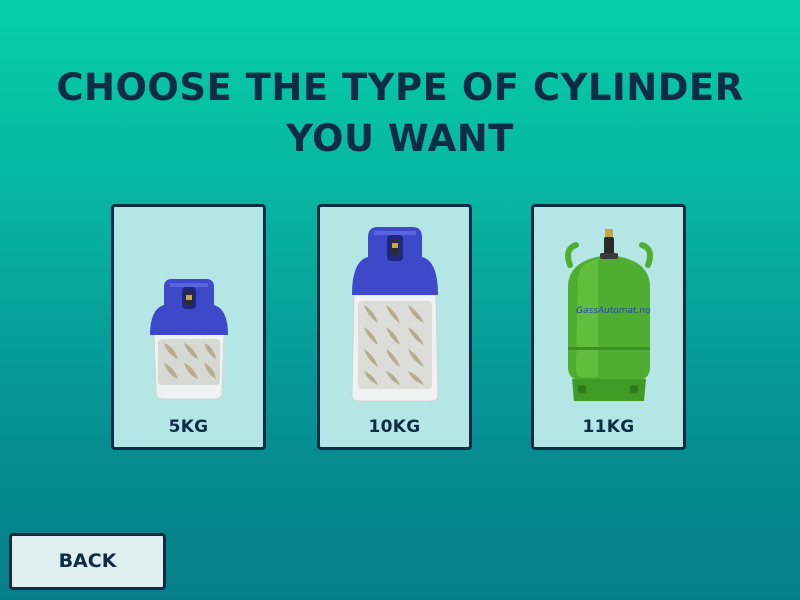 This screenshot has width=800, height=600. Describe the element at coordinates (189, 339) in the screenshot. I see `cylinder-5kg-image` at that location.